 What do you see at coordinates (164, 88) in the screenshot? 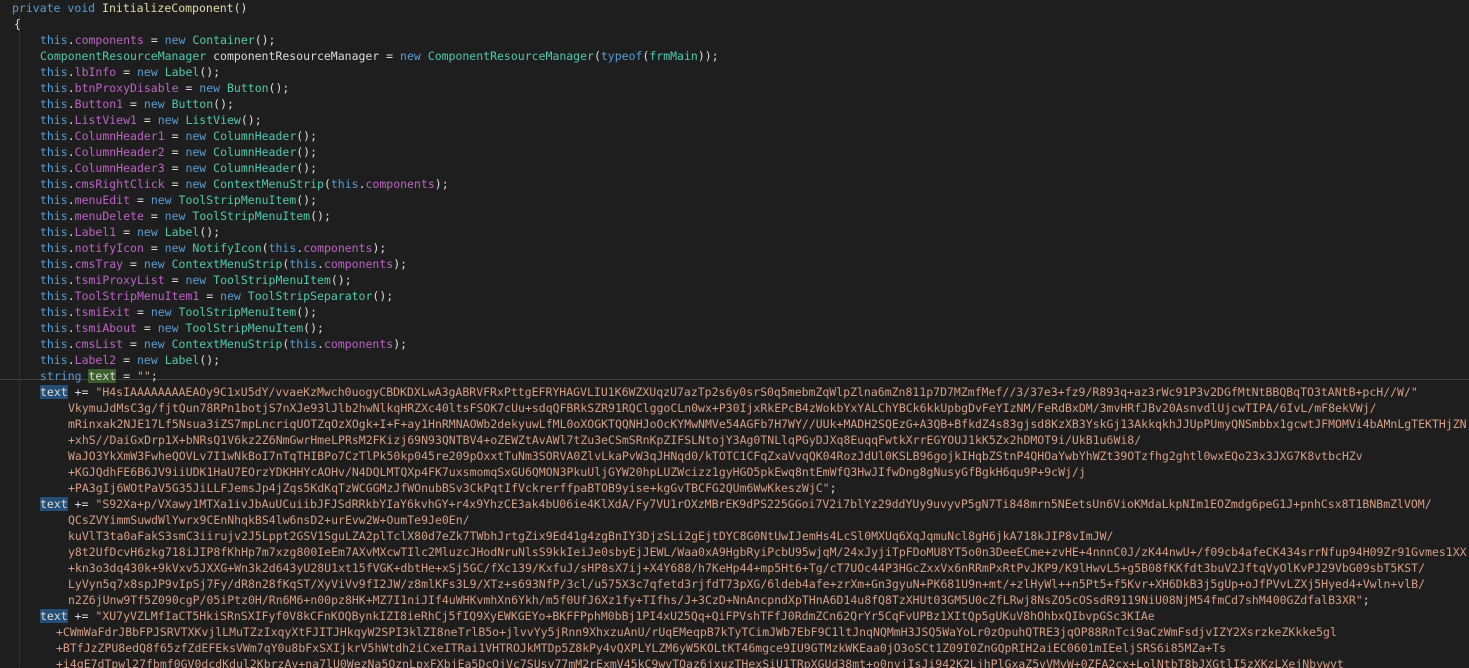
I see `code-line: this.btnProxyDisable = new Button();` at bounding box center [164, 88].